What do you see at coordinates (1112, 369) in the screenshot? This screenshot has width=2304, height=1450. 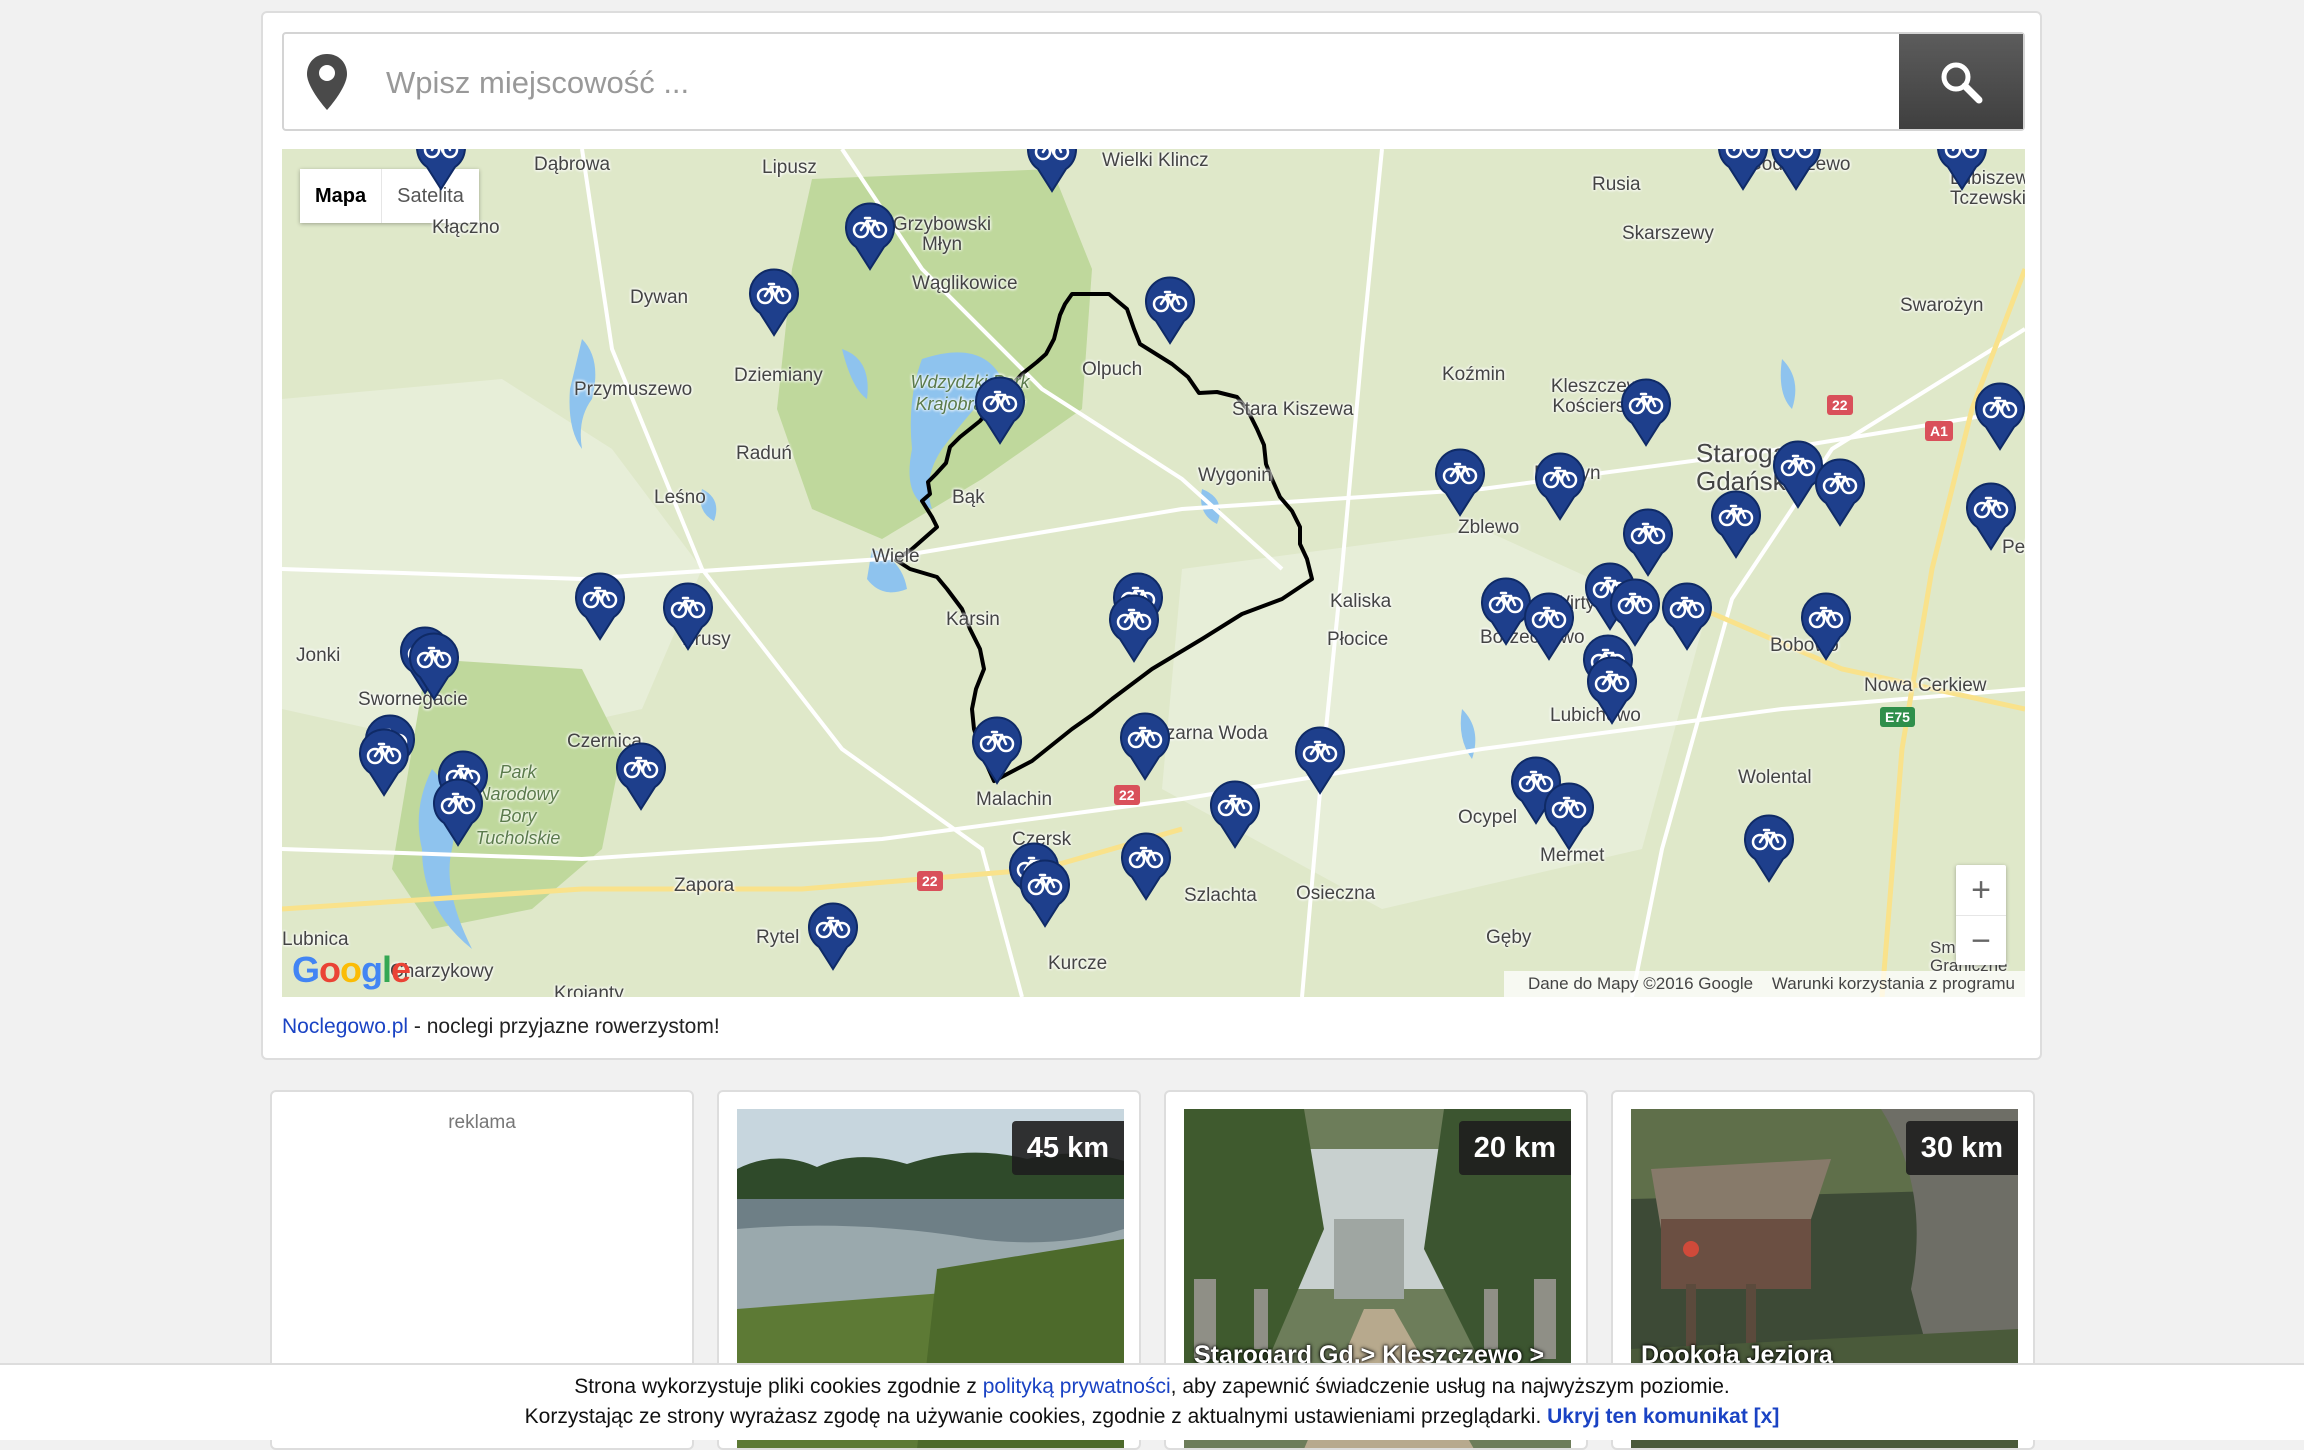 I see `place-label: Olpuch` at bounding box center [1112, 369].